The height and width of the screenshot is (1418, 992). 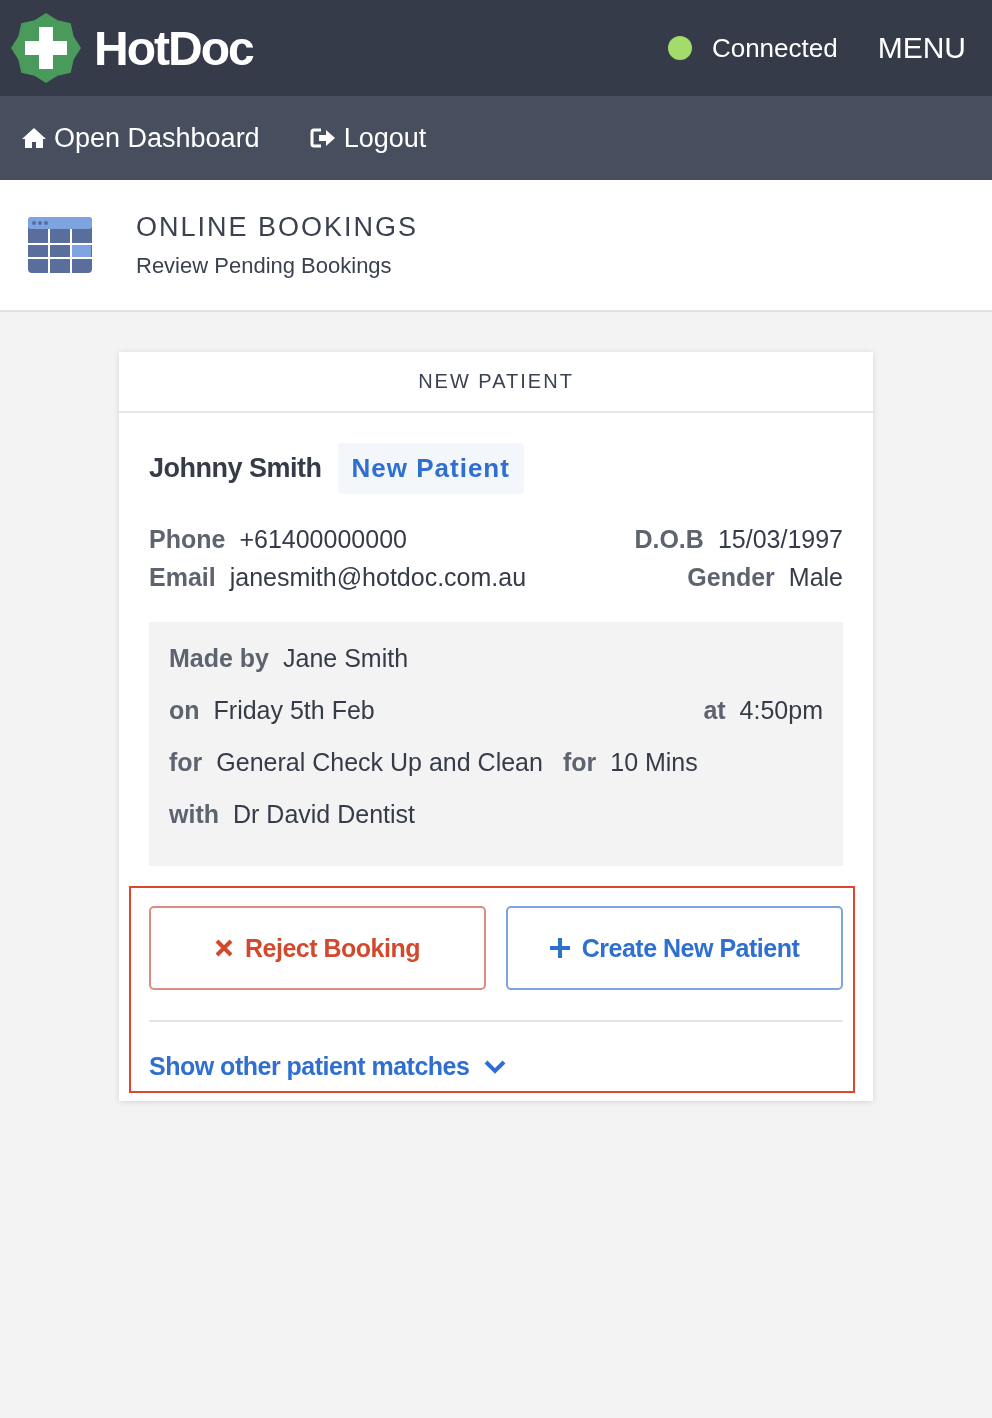 What do you see at coordinates (378, 577) in the screenshot?
I see `detail-value: janesmith@hotdoc.com.au` at bounding box center [378, 577].